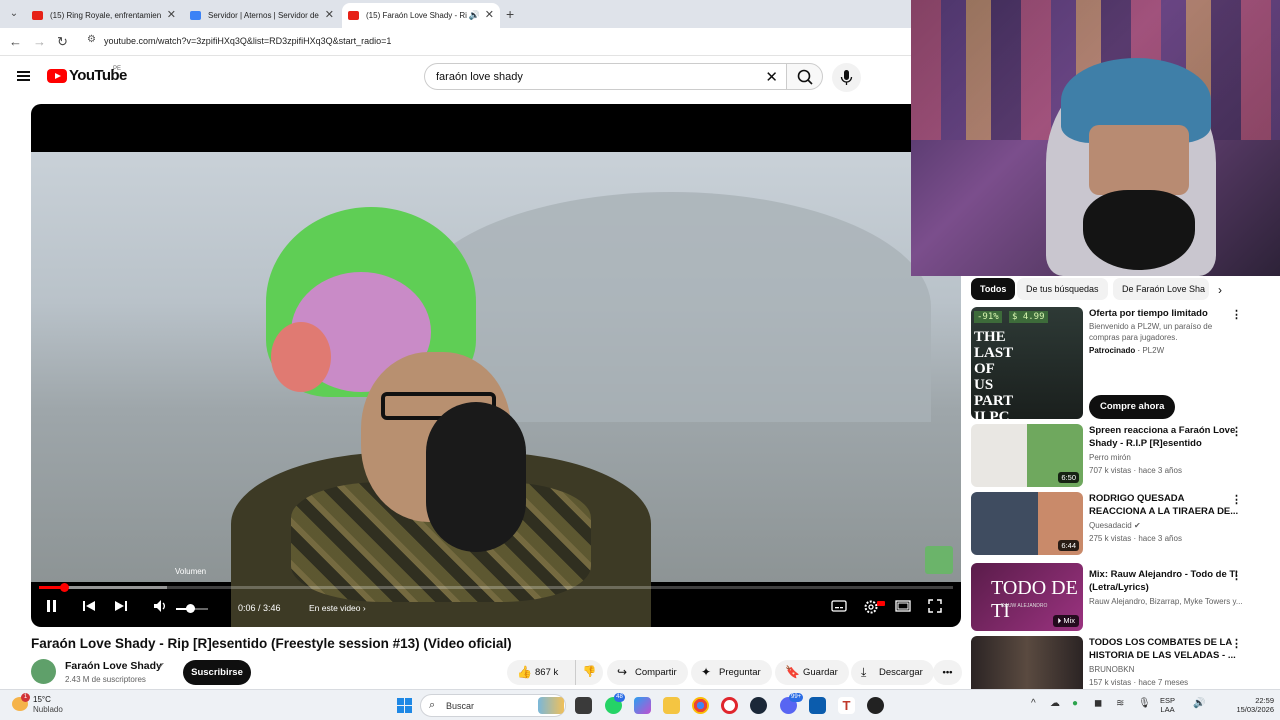 This screenshot has width=1280, height=720. I want to click on dislike-button: 👎, so click(589, 672).